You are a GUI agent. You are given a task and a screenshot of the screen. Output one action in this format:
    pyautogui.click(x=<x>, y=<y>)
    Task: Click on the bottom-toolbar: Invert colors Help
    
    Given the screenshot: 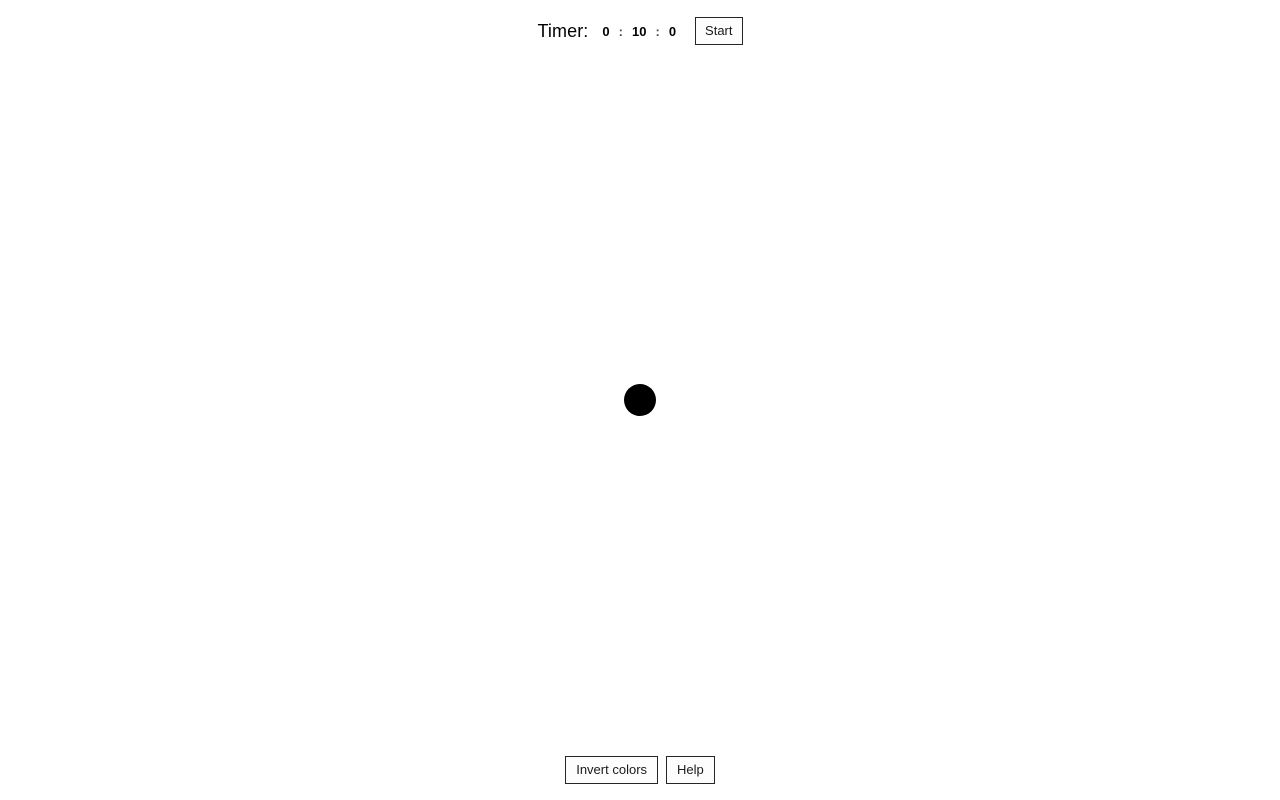 What is the action you would take?
    pyautogui.click(x=640, y=769)
    